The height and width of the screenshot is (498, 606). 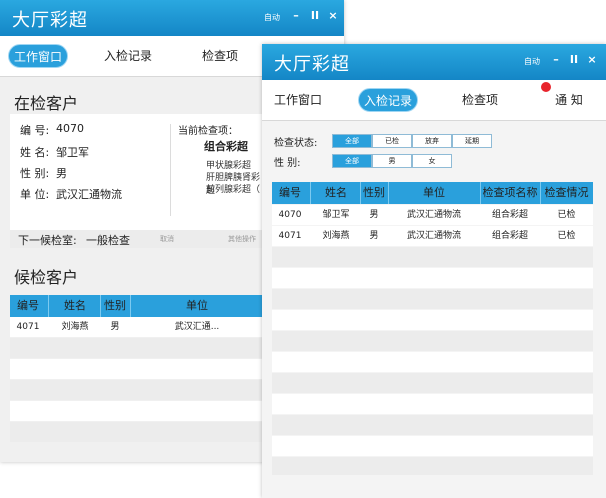 I want to click on front-pause-icon: II, so click(x=574, y=60).